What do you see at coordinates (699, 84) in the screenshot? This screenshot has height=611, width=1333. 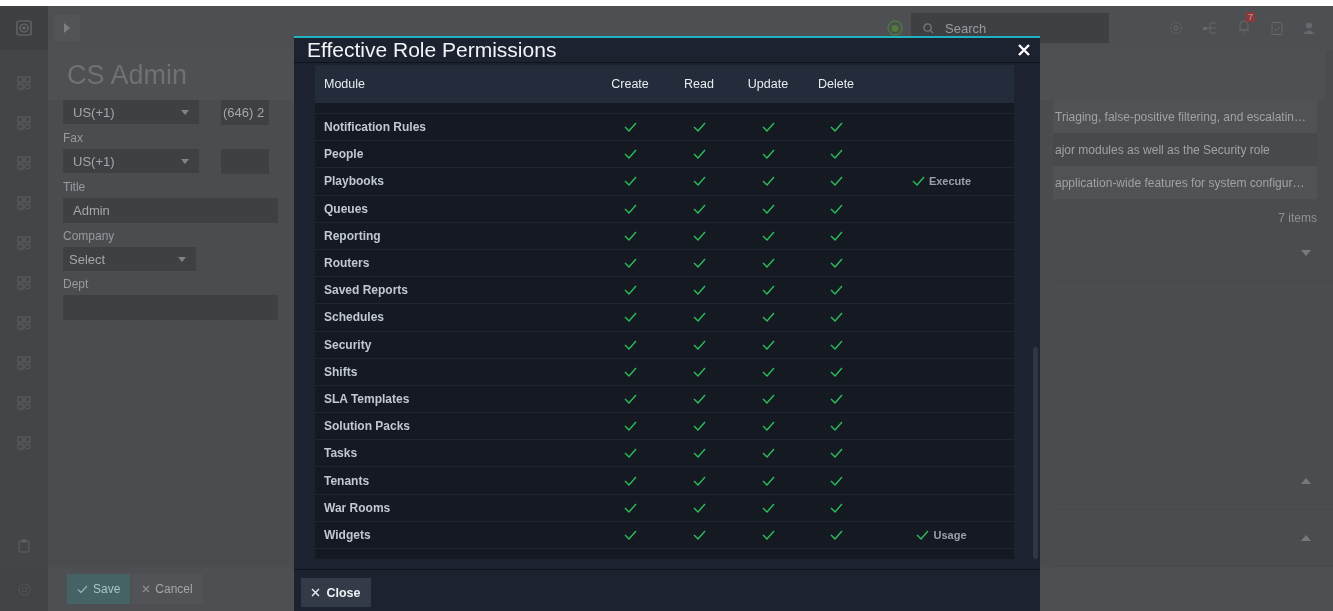 I see `column-header: Read` at bounding box center [699, 84].